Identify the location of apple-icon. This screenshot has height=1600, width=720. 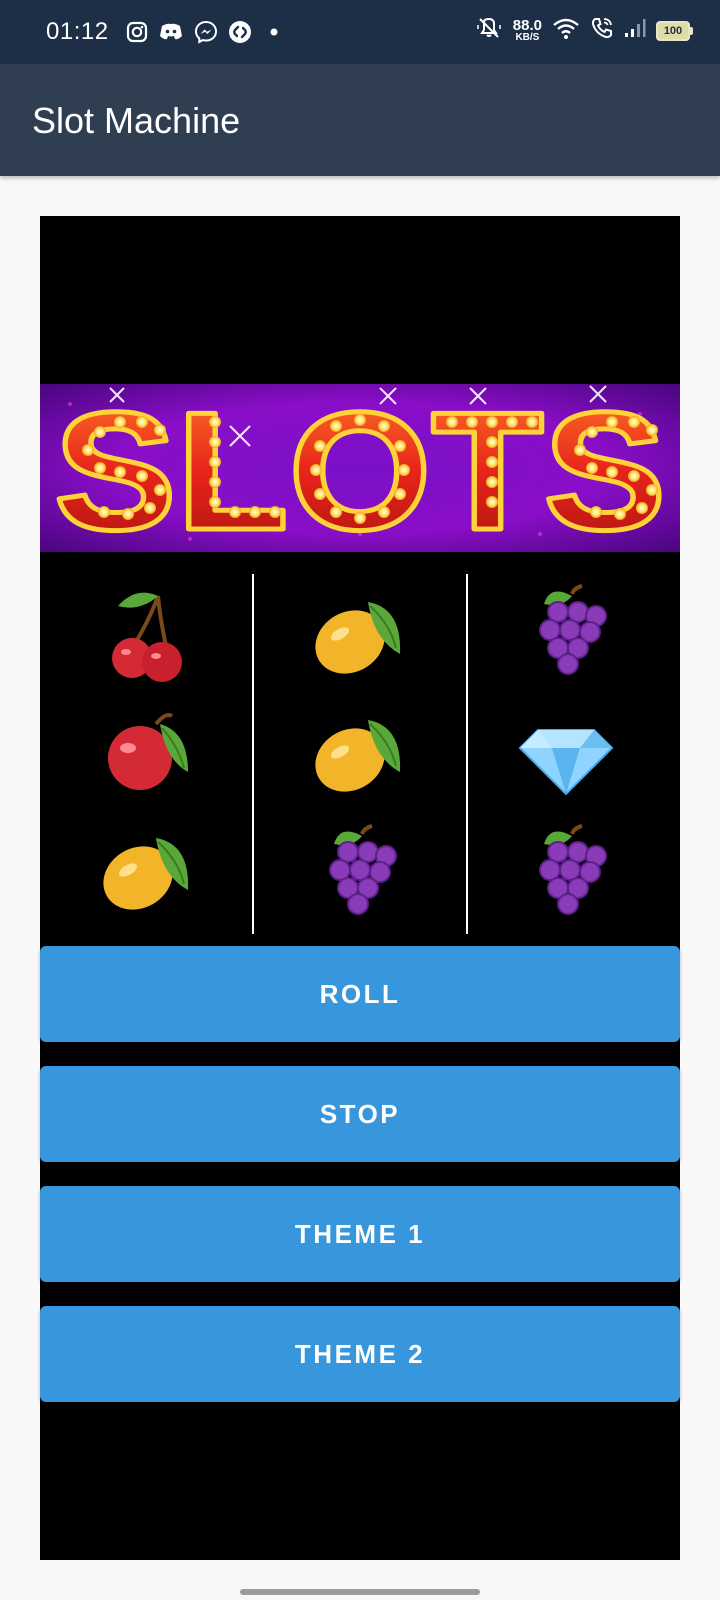
(148, 751).